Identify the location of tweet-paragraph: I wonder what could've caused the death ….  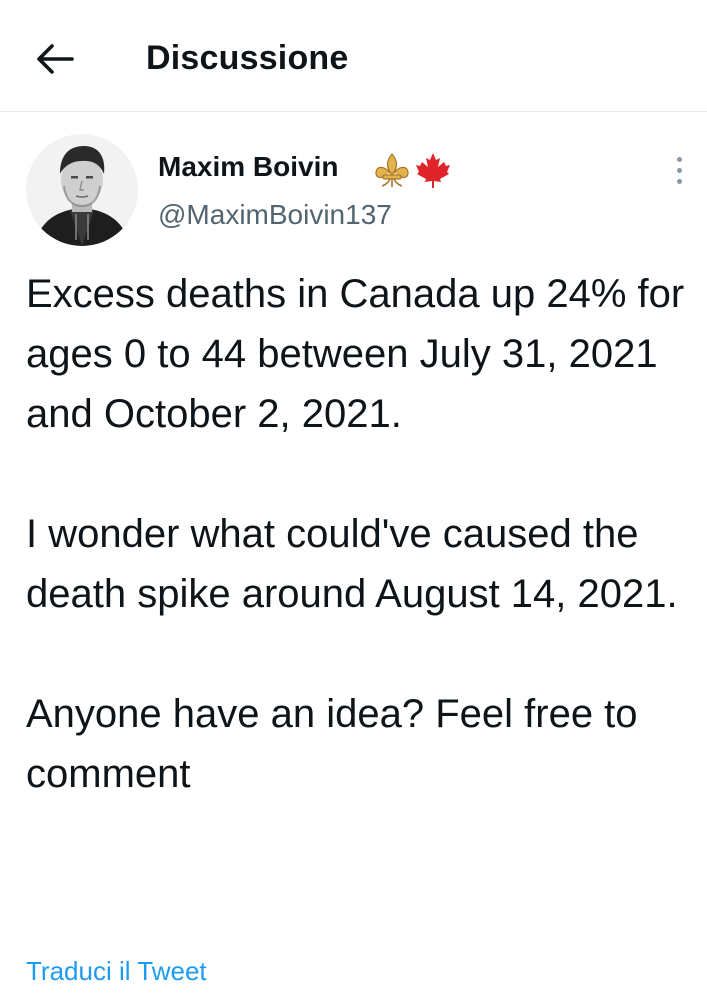
(352, 564).